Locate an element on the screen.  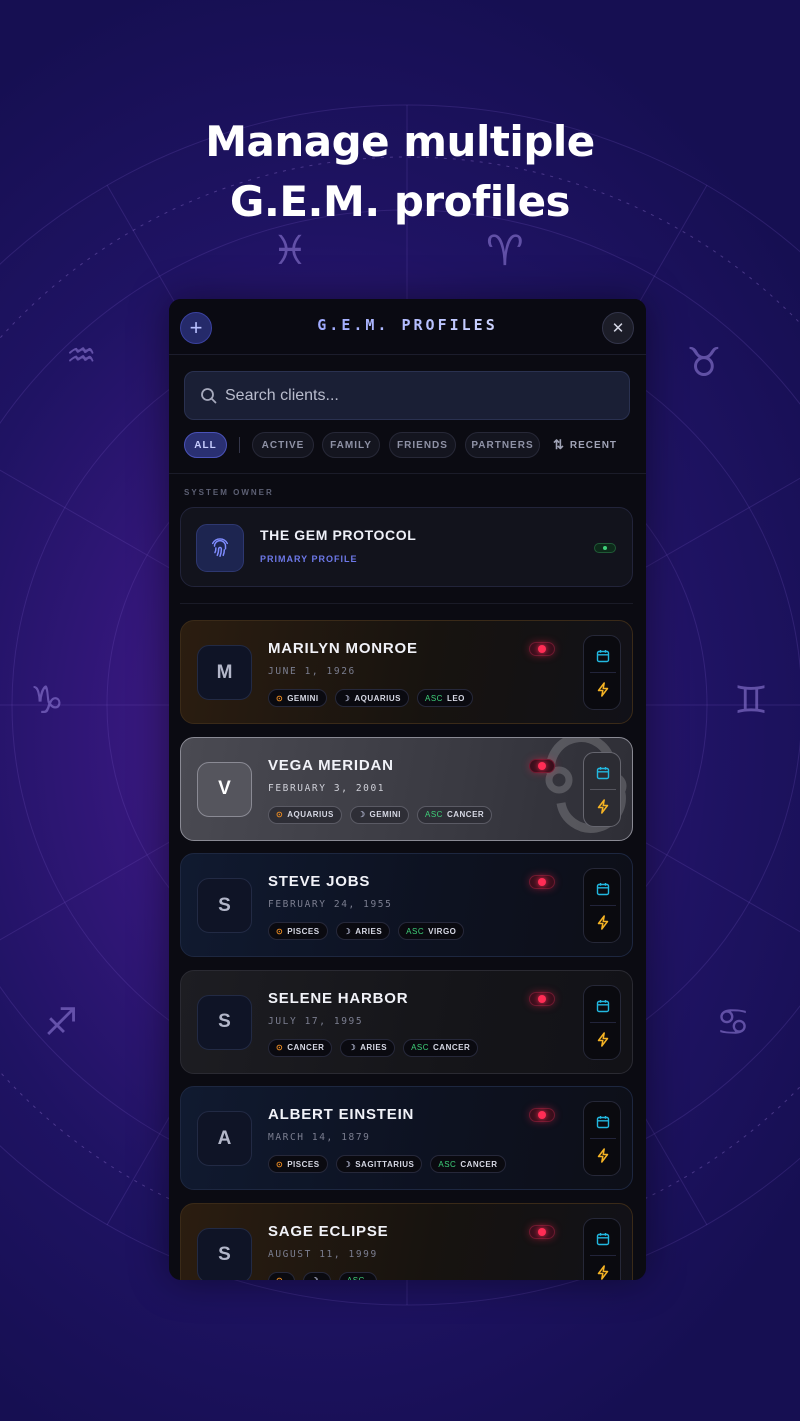
moon-sign-label: SAGITTARIUS is located at coordinates (385, 1164).